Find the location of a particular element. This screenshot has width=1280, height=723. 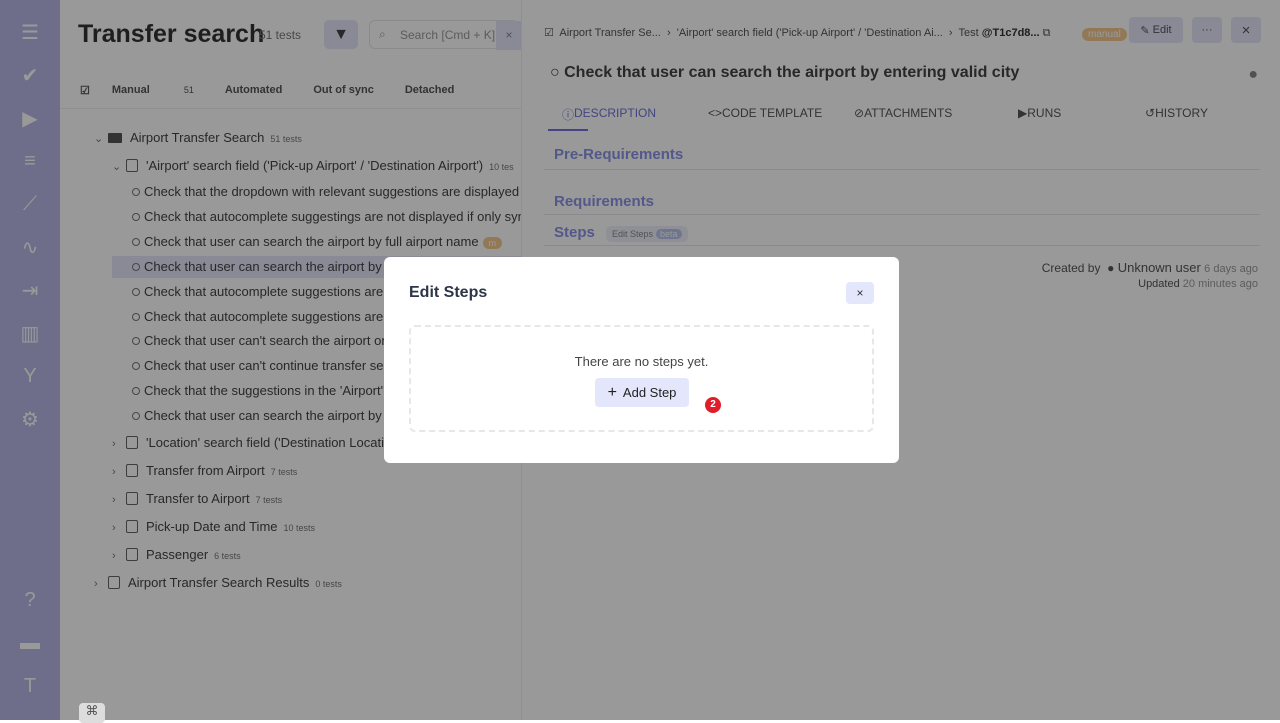

steps-dropzone: There are no steps yet. + Add Step 2 is located at coordinates (641, 378).